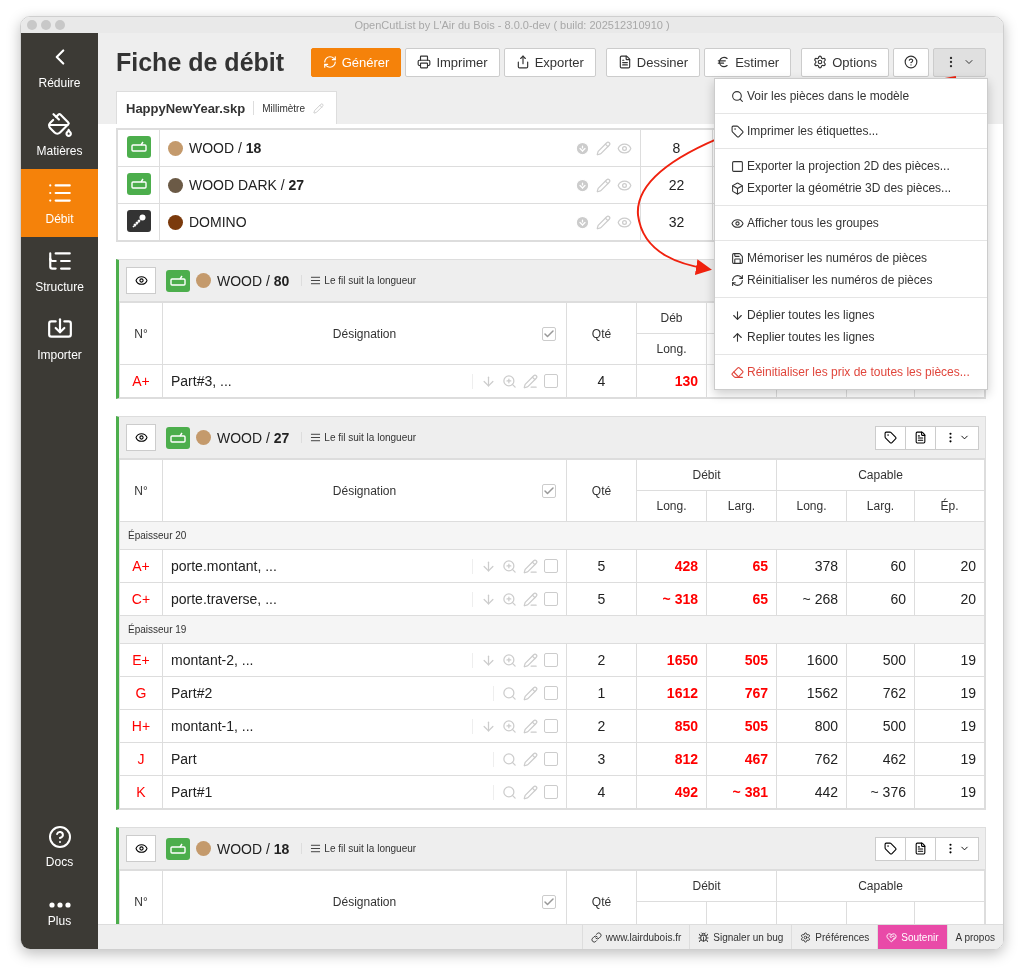 This screenshot has height=974, width=1024. I want to click on paint-bucket-icon, so click(59, 125).